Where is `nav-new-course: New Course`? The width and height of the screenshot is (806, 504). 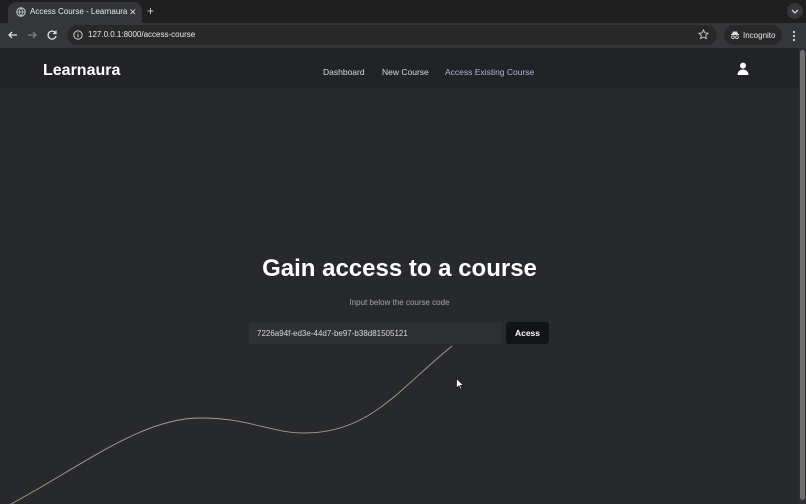 nav-new-course: New Course is located at coordinates (405, 72).